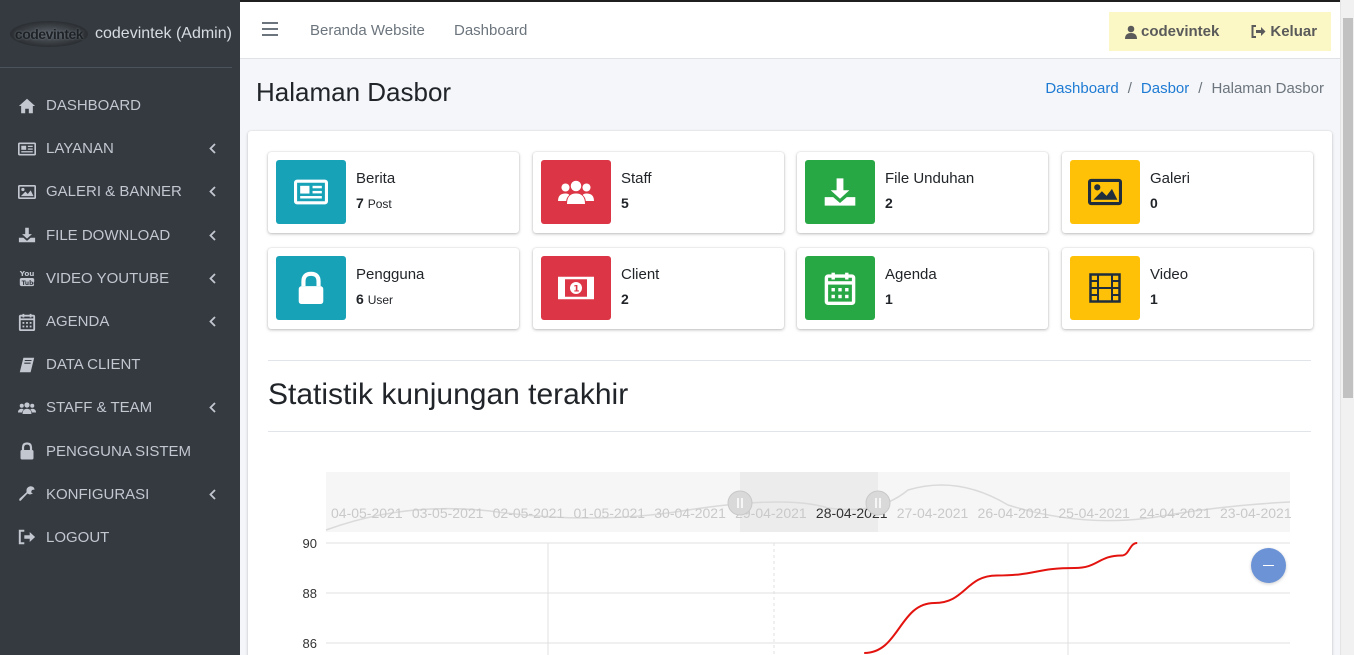 The image size is (1354, 655). What do you see at coordinates (163, 33) in the screenshot?
I see `brand-name: codevintek (Admin)` at bounding box center [163, 33].